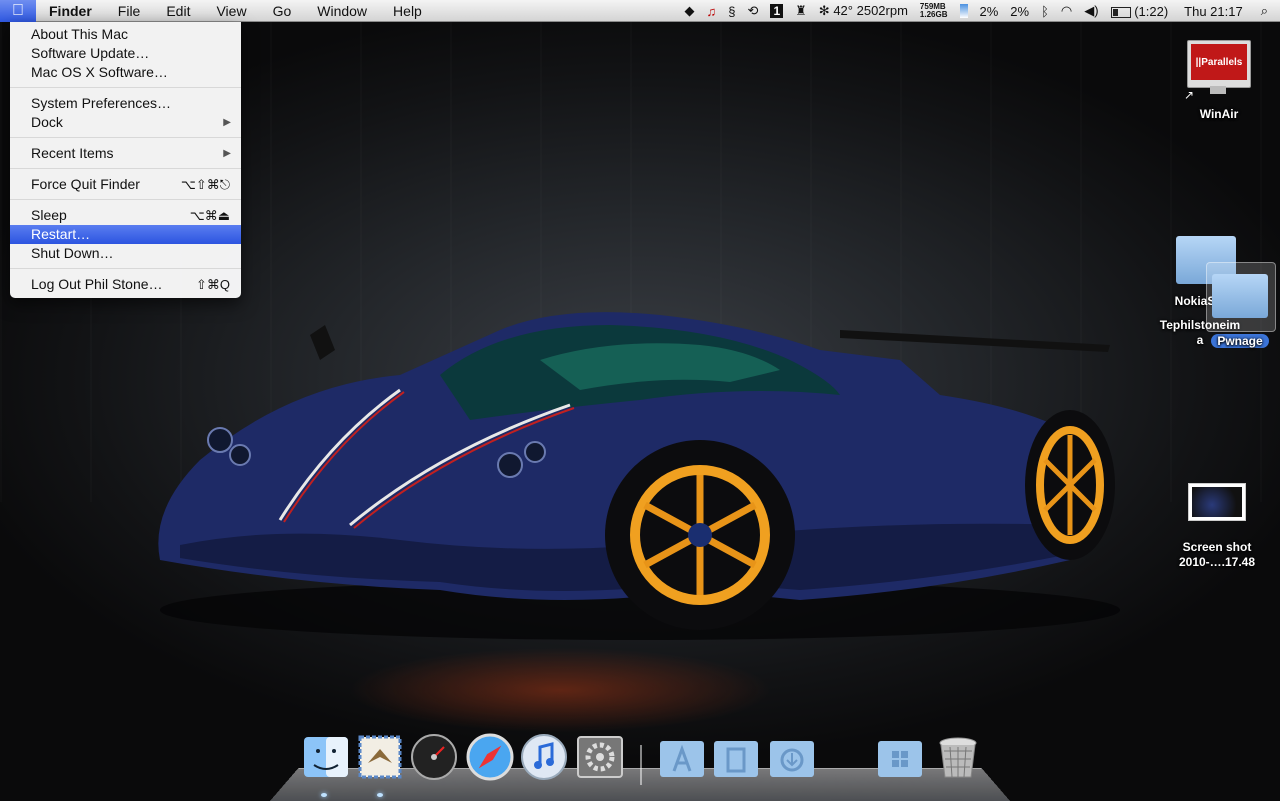 This screenshot has height=801, width=1280. I want to click on folder-icon, so click(1240, 296).